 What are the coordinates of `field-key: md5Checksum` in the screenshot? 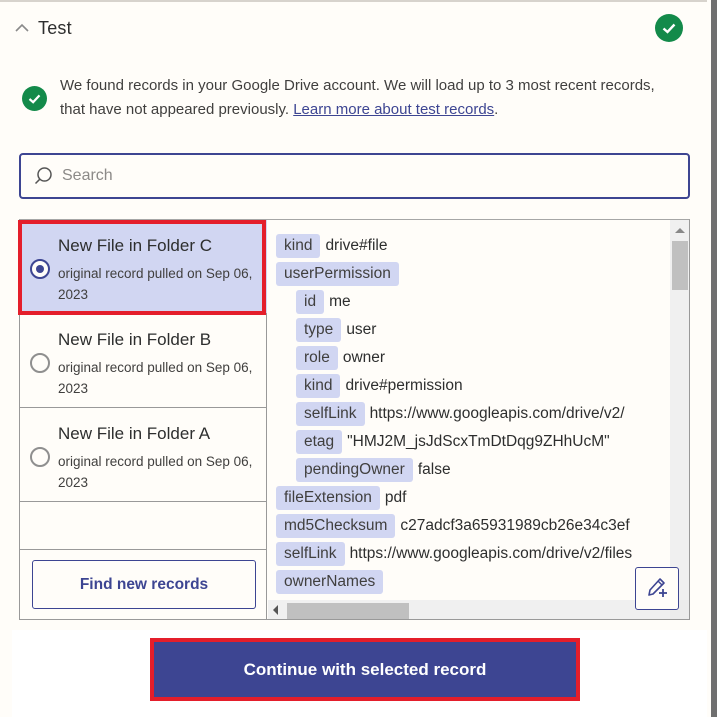 It's located at (336, 526).